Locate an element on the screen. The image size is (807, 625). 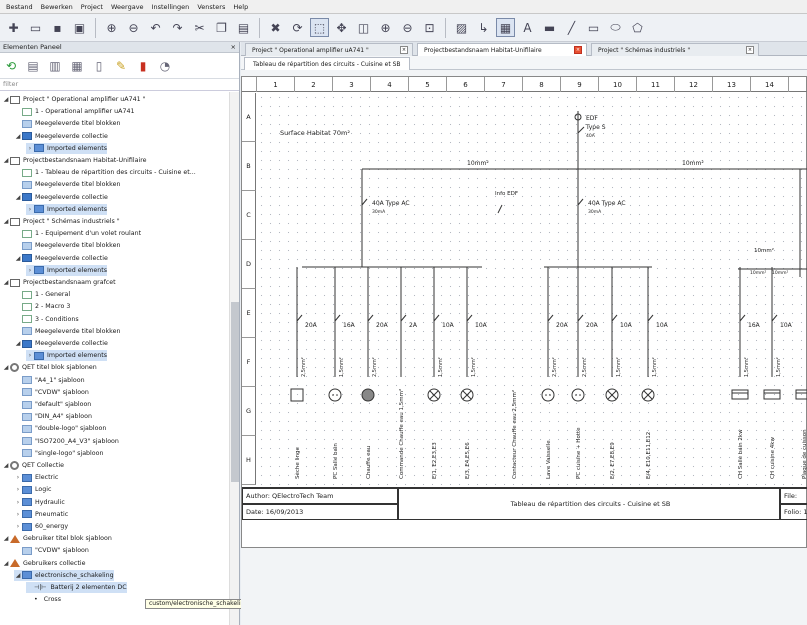
conductor-icon: ↳ is located at coordinates (483, 27).